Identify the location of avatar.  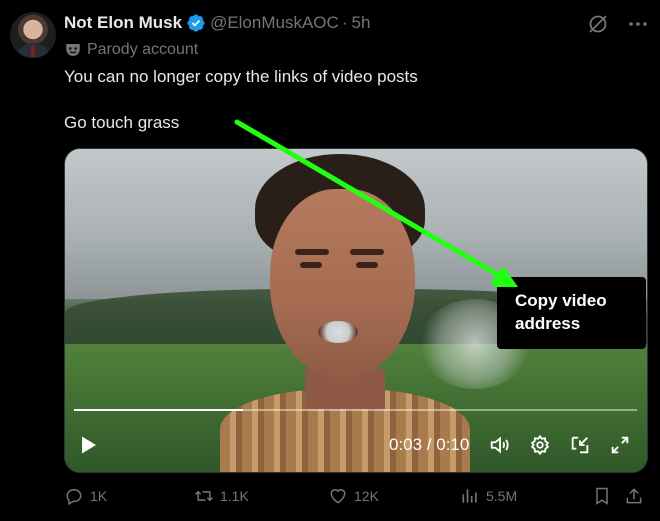
(33, 35).